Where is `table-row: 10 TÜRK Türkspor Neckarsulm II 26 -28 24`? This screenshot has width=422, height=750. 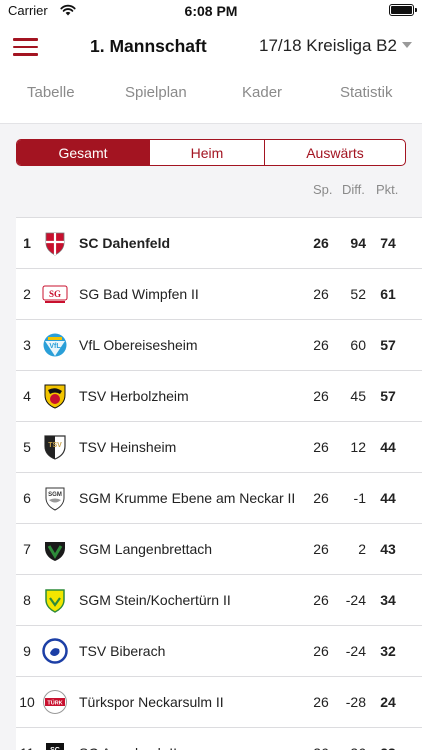
table-row: 10 TÜRK Türkspor Neckarsulm II 26 -28 24 is located at coordinates (219, 702).